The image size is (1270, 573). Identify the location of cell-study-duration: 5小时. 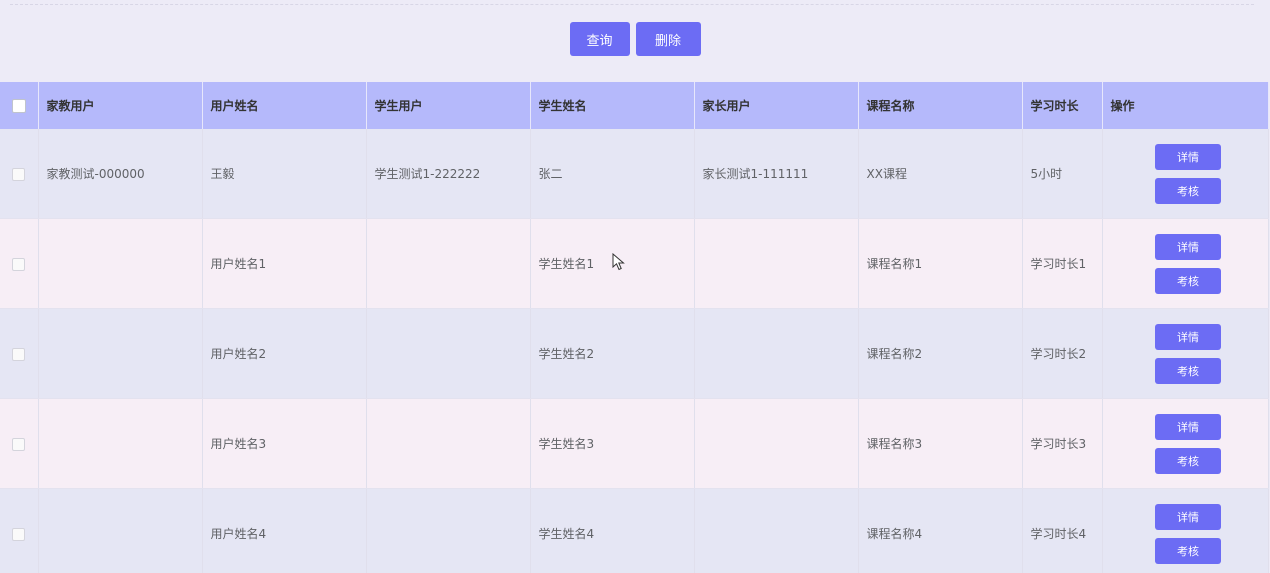
(1062, 174).